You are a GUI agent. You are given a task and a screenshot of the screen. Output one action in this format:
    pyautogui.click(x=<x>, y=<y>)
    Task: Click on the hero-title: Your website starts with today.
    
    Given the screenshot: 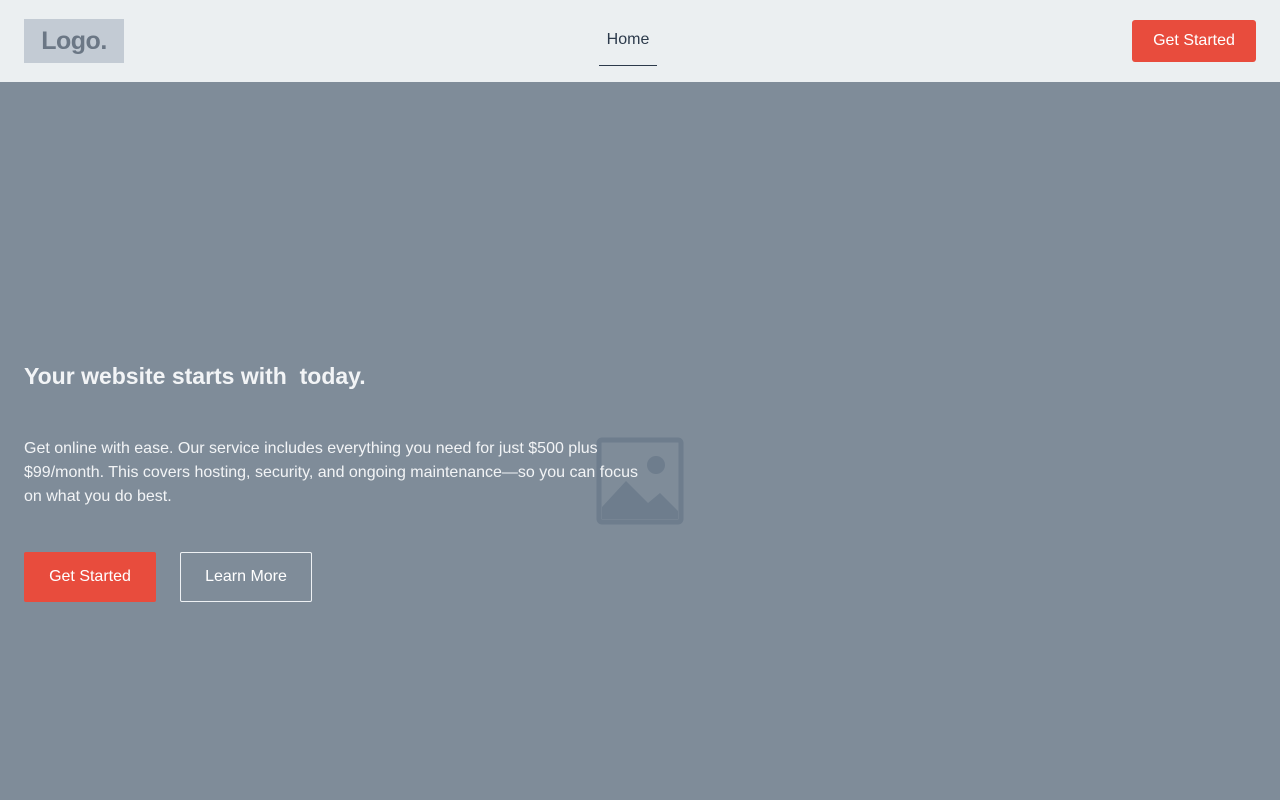 What is the action you would take?
    pyautogui.click(x=195, y=376)
    